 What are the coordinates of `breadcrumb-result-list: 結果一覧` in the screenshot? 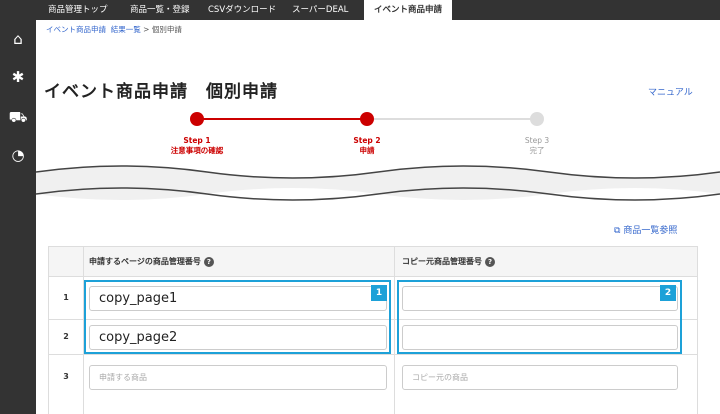 It's located at (126, 29).